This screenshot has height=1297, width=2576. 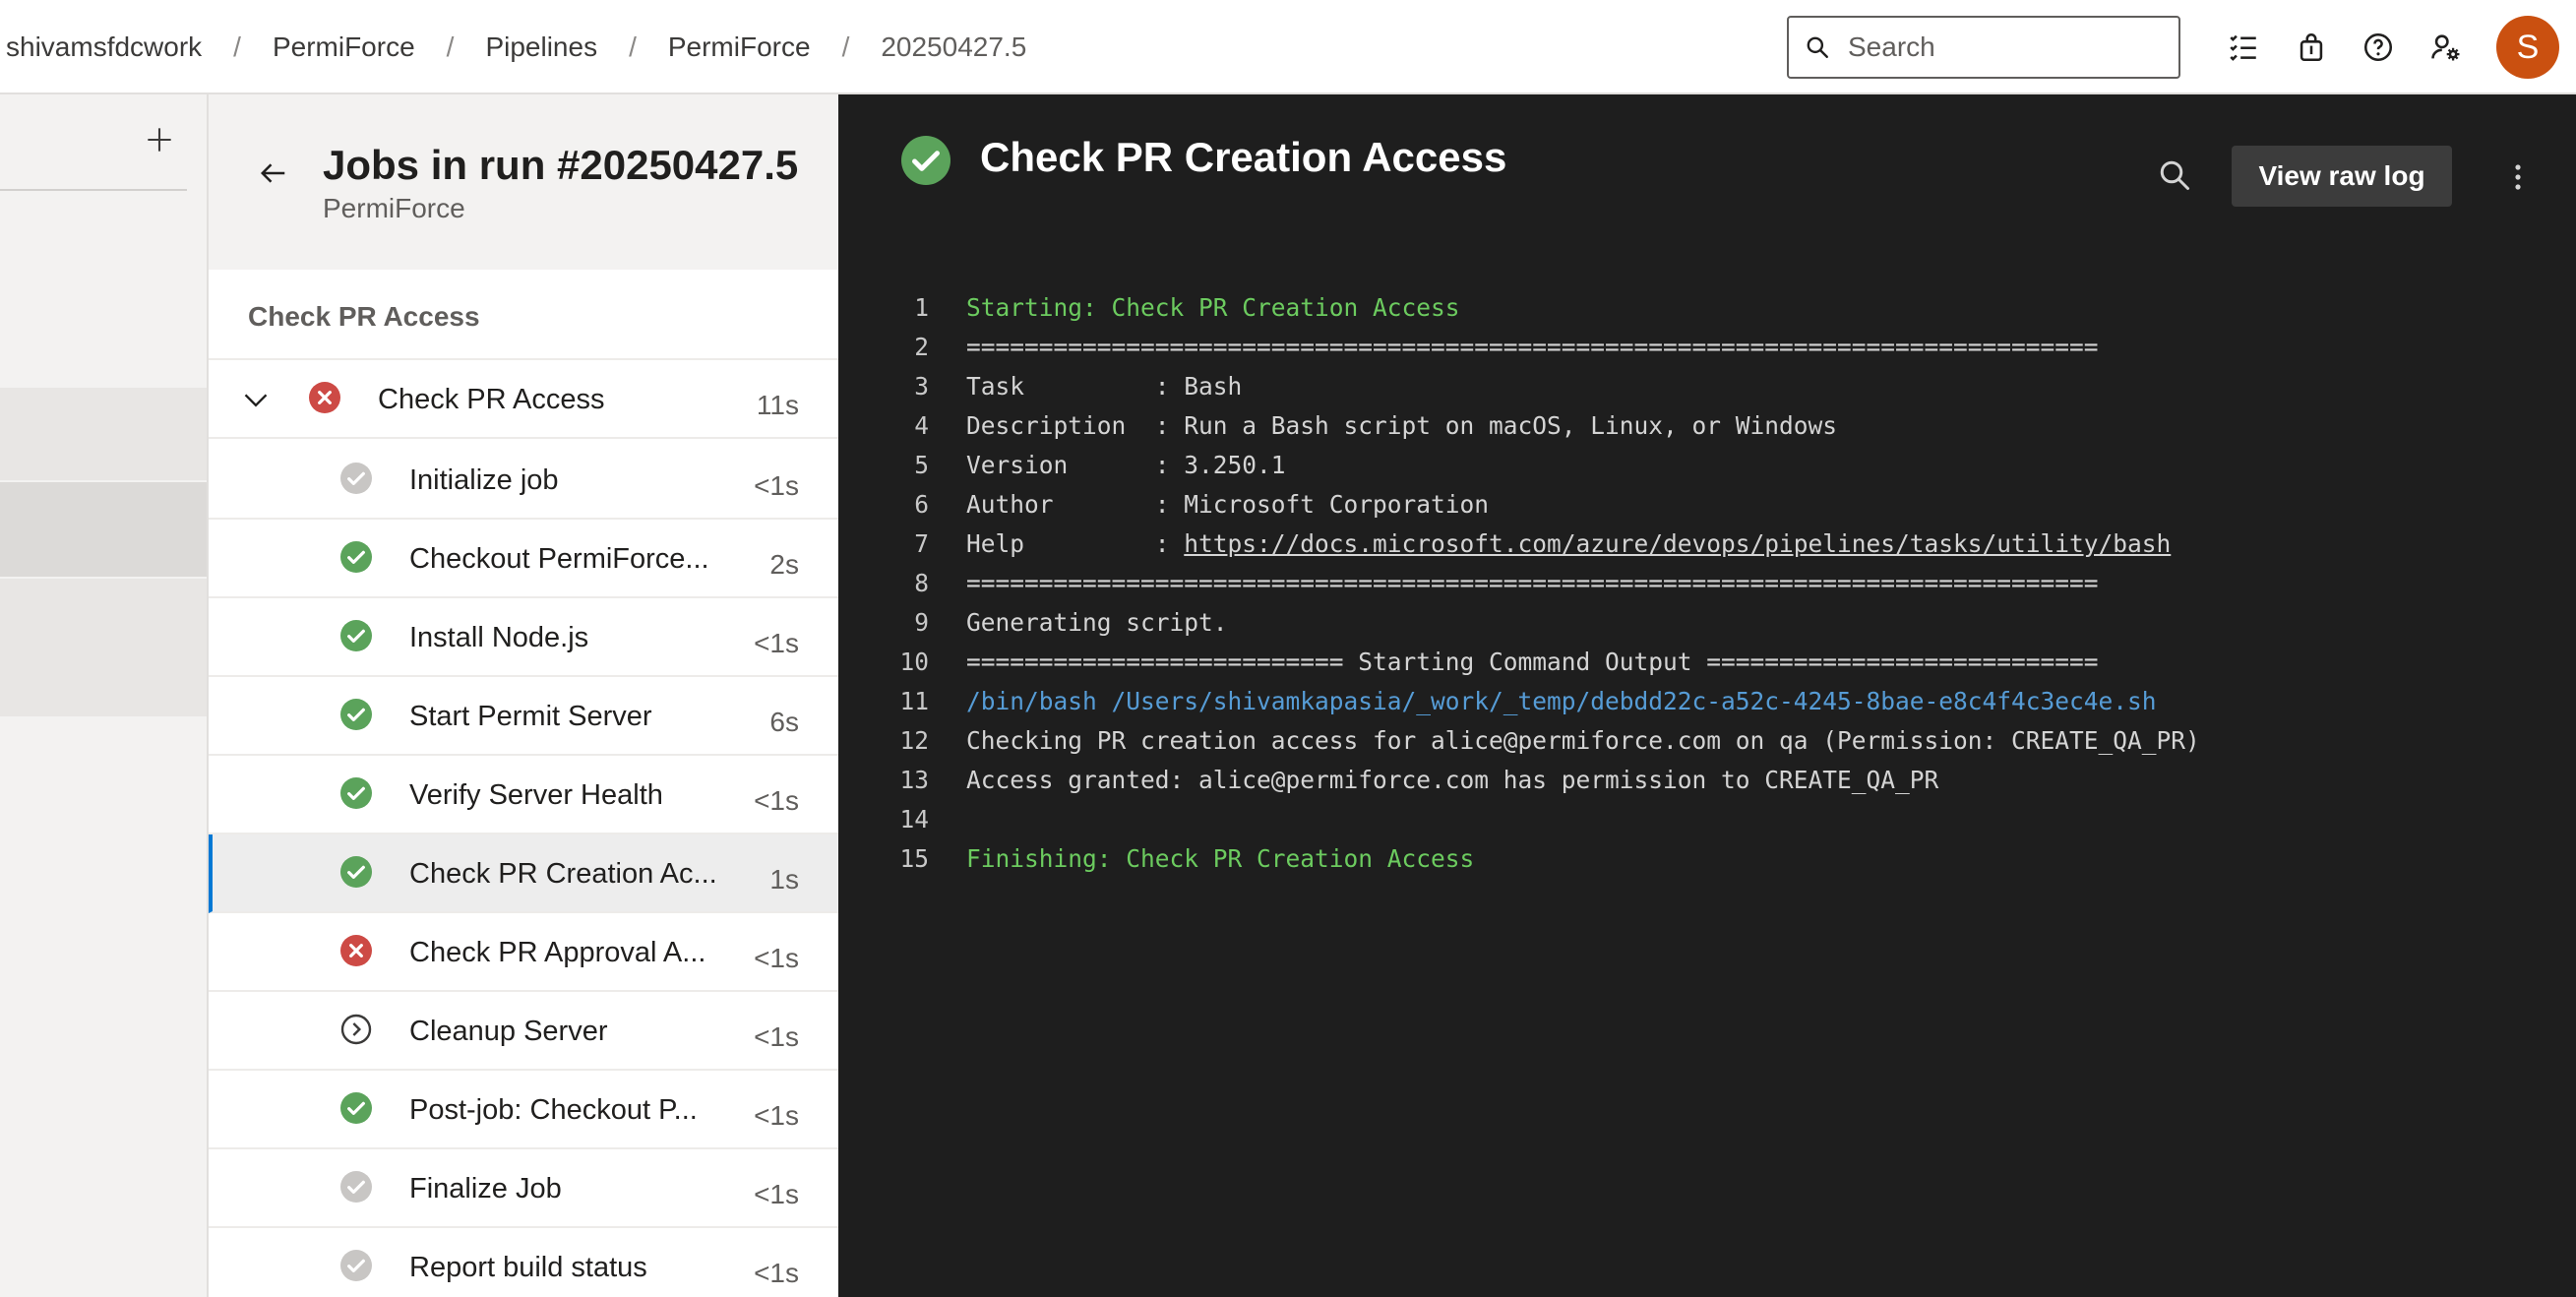 I want to click on more-options-icon, so click(x=2518, y=177).